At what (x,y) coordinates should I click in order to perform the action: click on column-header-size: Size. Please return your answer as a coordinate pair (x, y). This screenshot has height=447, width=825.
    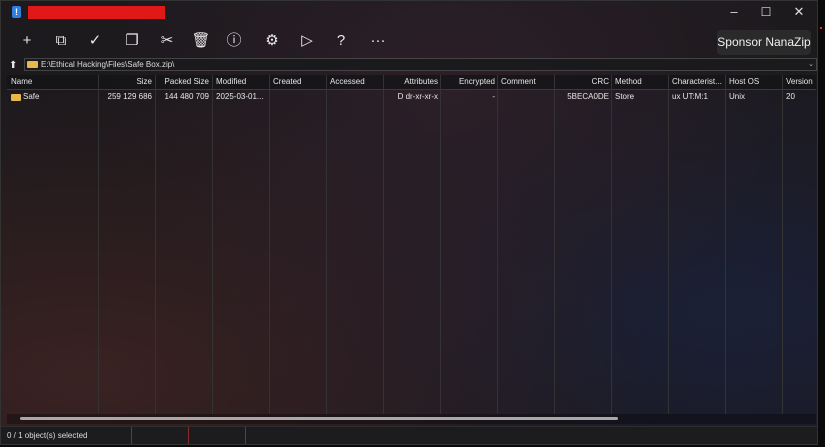
    Looking at the image, I should click on (125, 82).